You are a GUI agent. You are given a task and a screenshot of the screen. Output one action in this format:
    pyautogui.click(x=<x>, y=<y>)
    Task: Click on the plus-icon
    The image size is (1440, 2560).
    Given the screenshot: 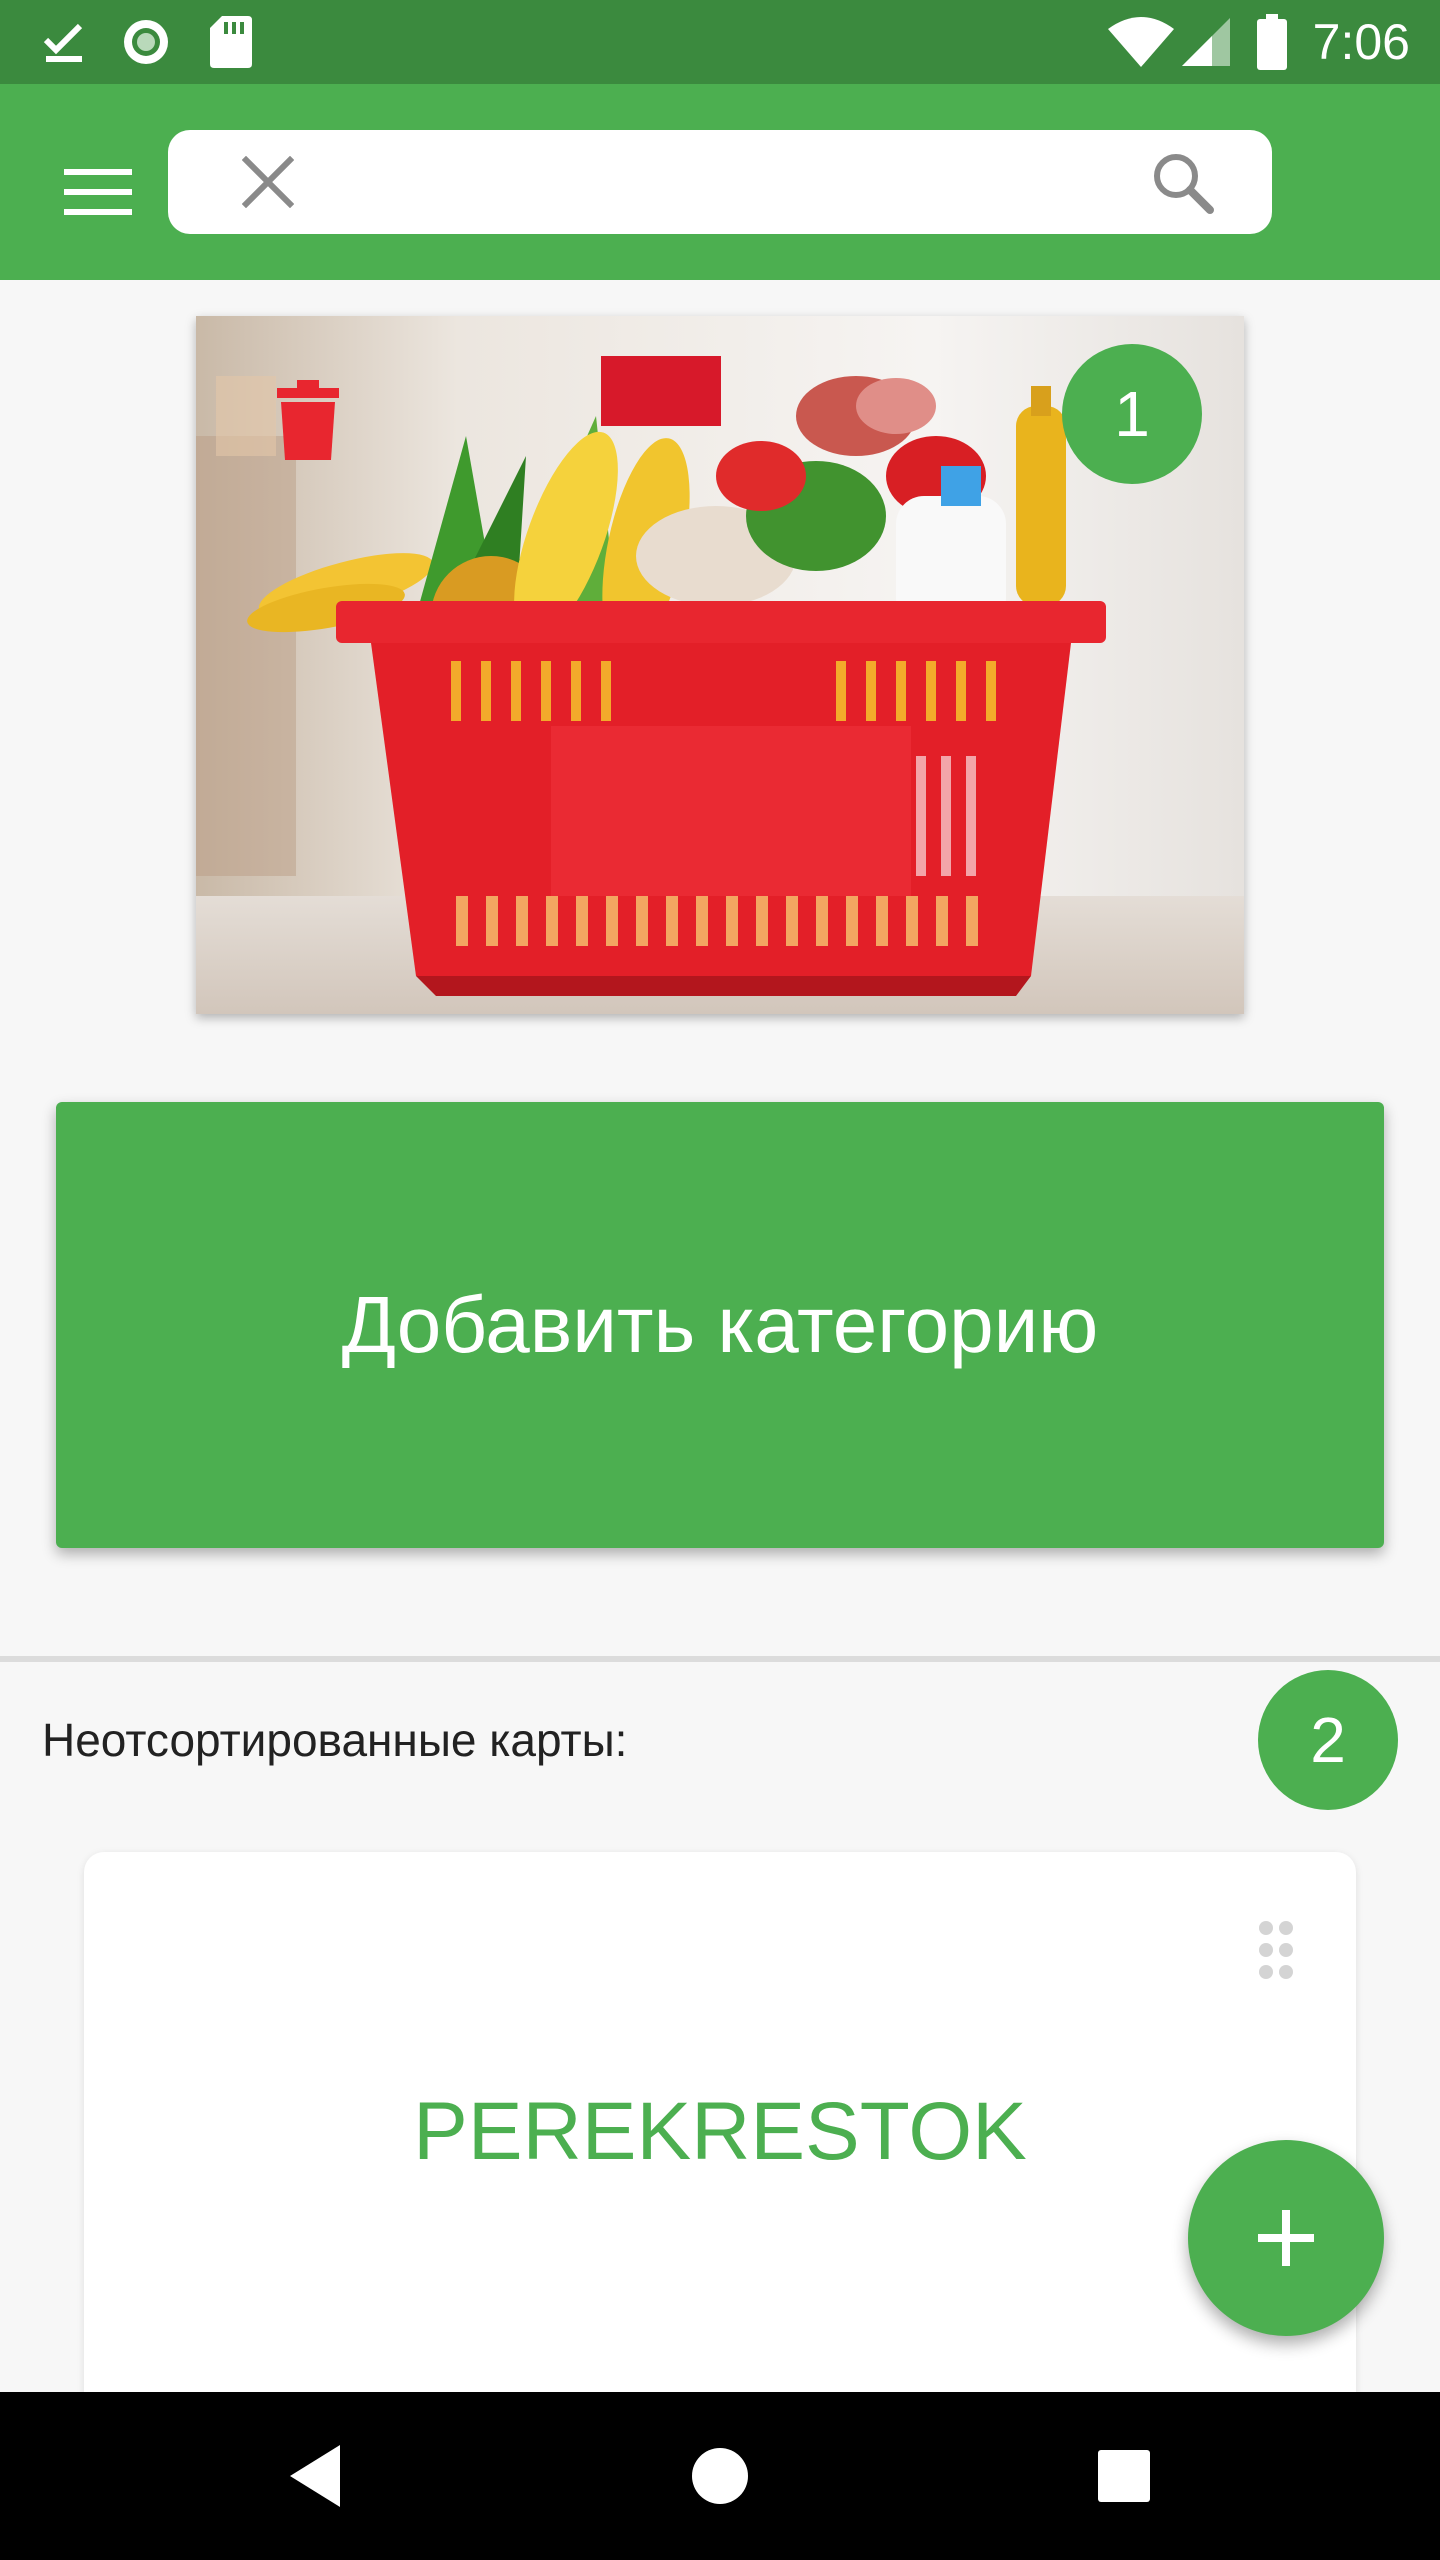 What is the action you would take?
    pyautogui.click(x=1286, y=2238)
    